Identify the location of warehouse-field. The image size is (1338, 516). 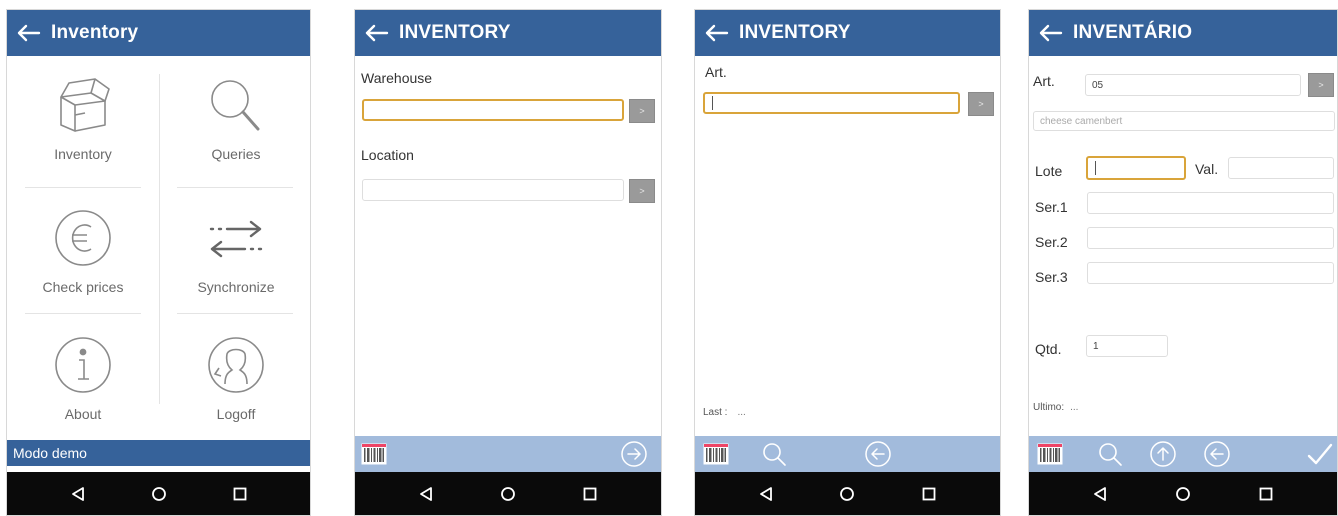
(493, 110).